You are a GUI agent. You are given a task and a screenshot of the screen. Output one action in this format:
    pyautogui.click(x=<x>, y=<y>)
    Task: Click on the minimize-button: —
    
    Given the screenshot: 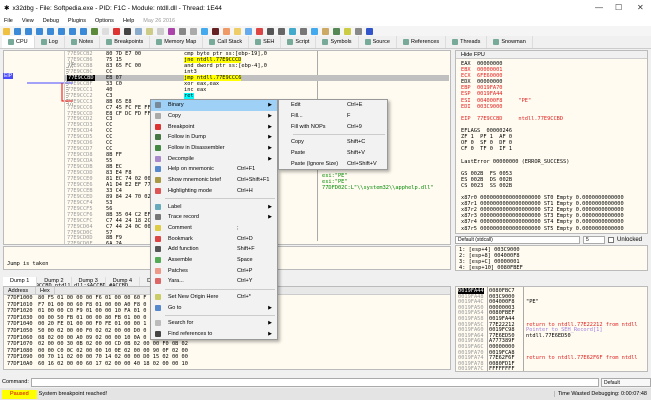 What is the action you would take?
    pyautogui.click(x=599, y=7)
    